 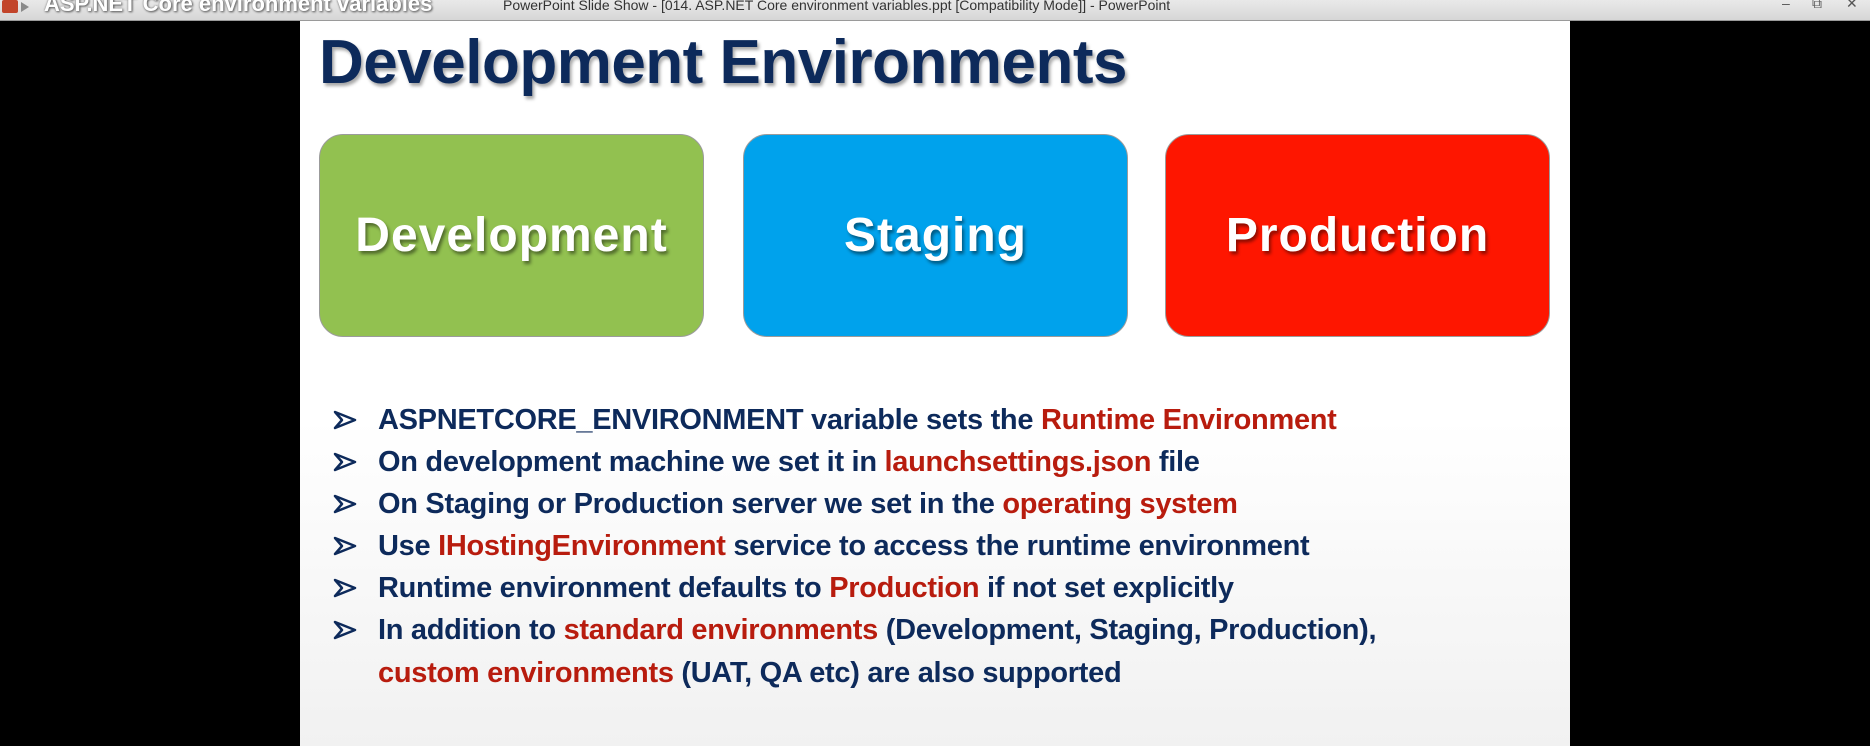 What do you see at coordinates (1175, 462) in the screenshot?
I see `bullet-text: file` at bounding box center [1175, 462].